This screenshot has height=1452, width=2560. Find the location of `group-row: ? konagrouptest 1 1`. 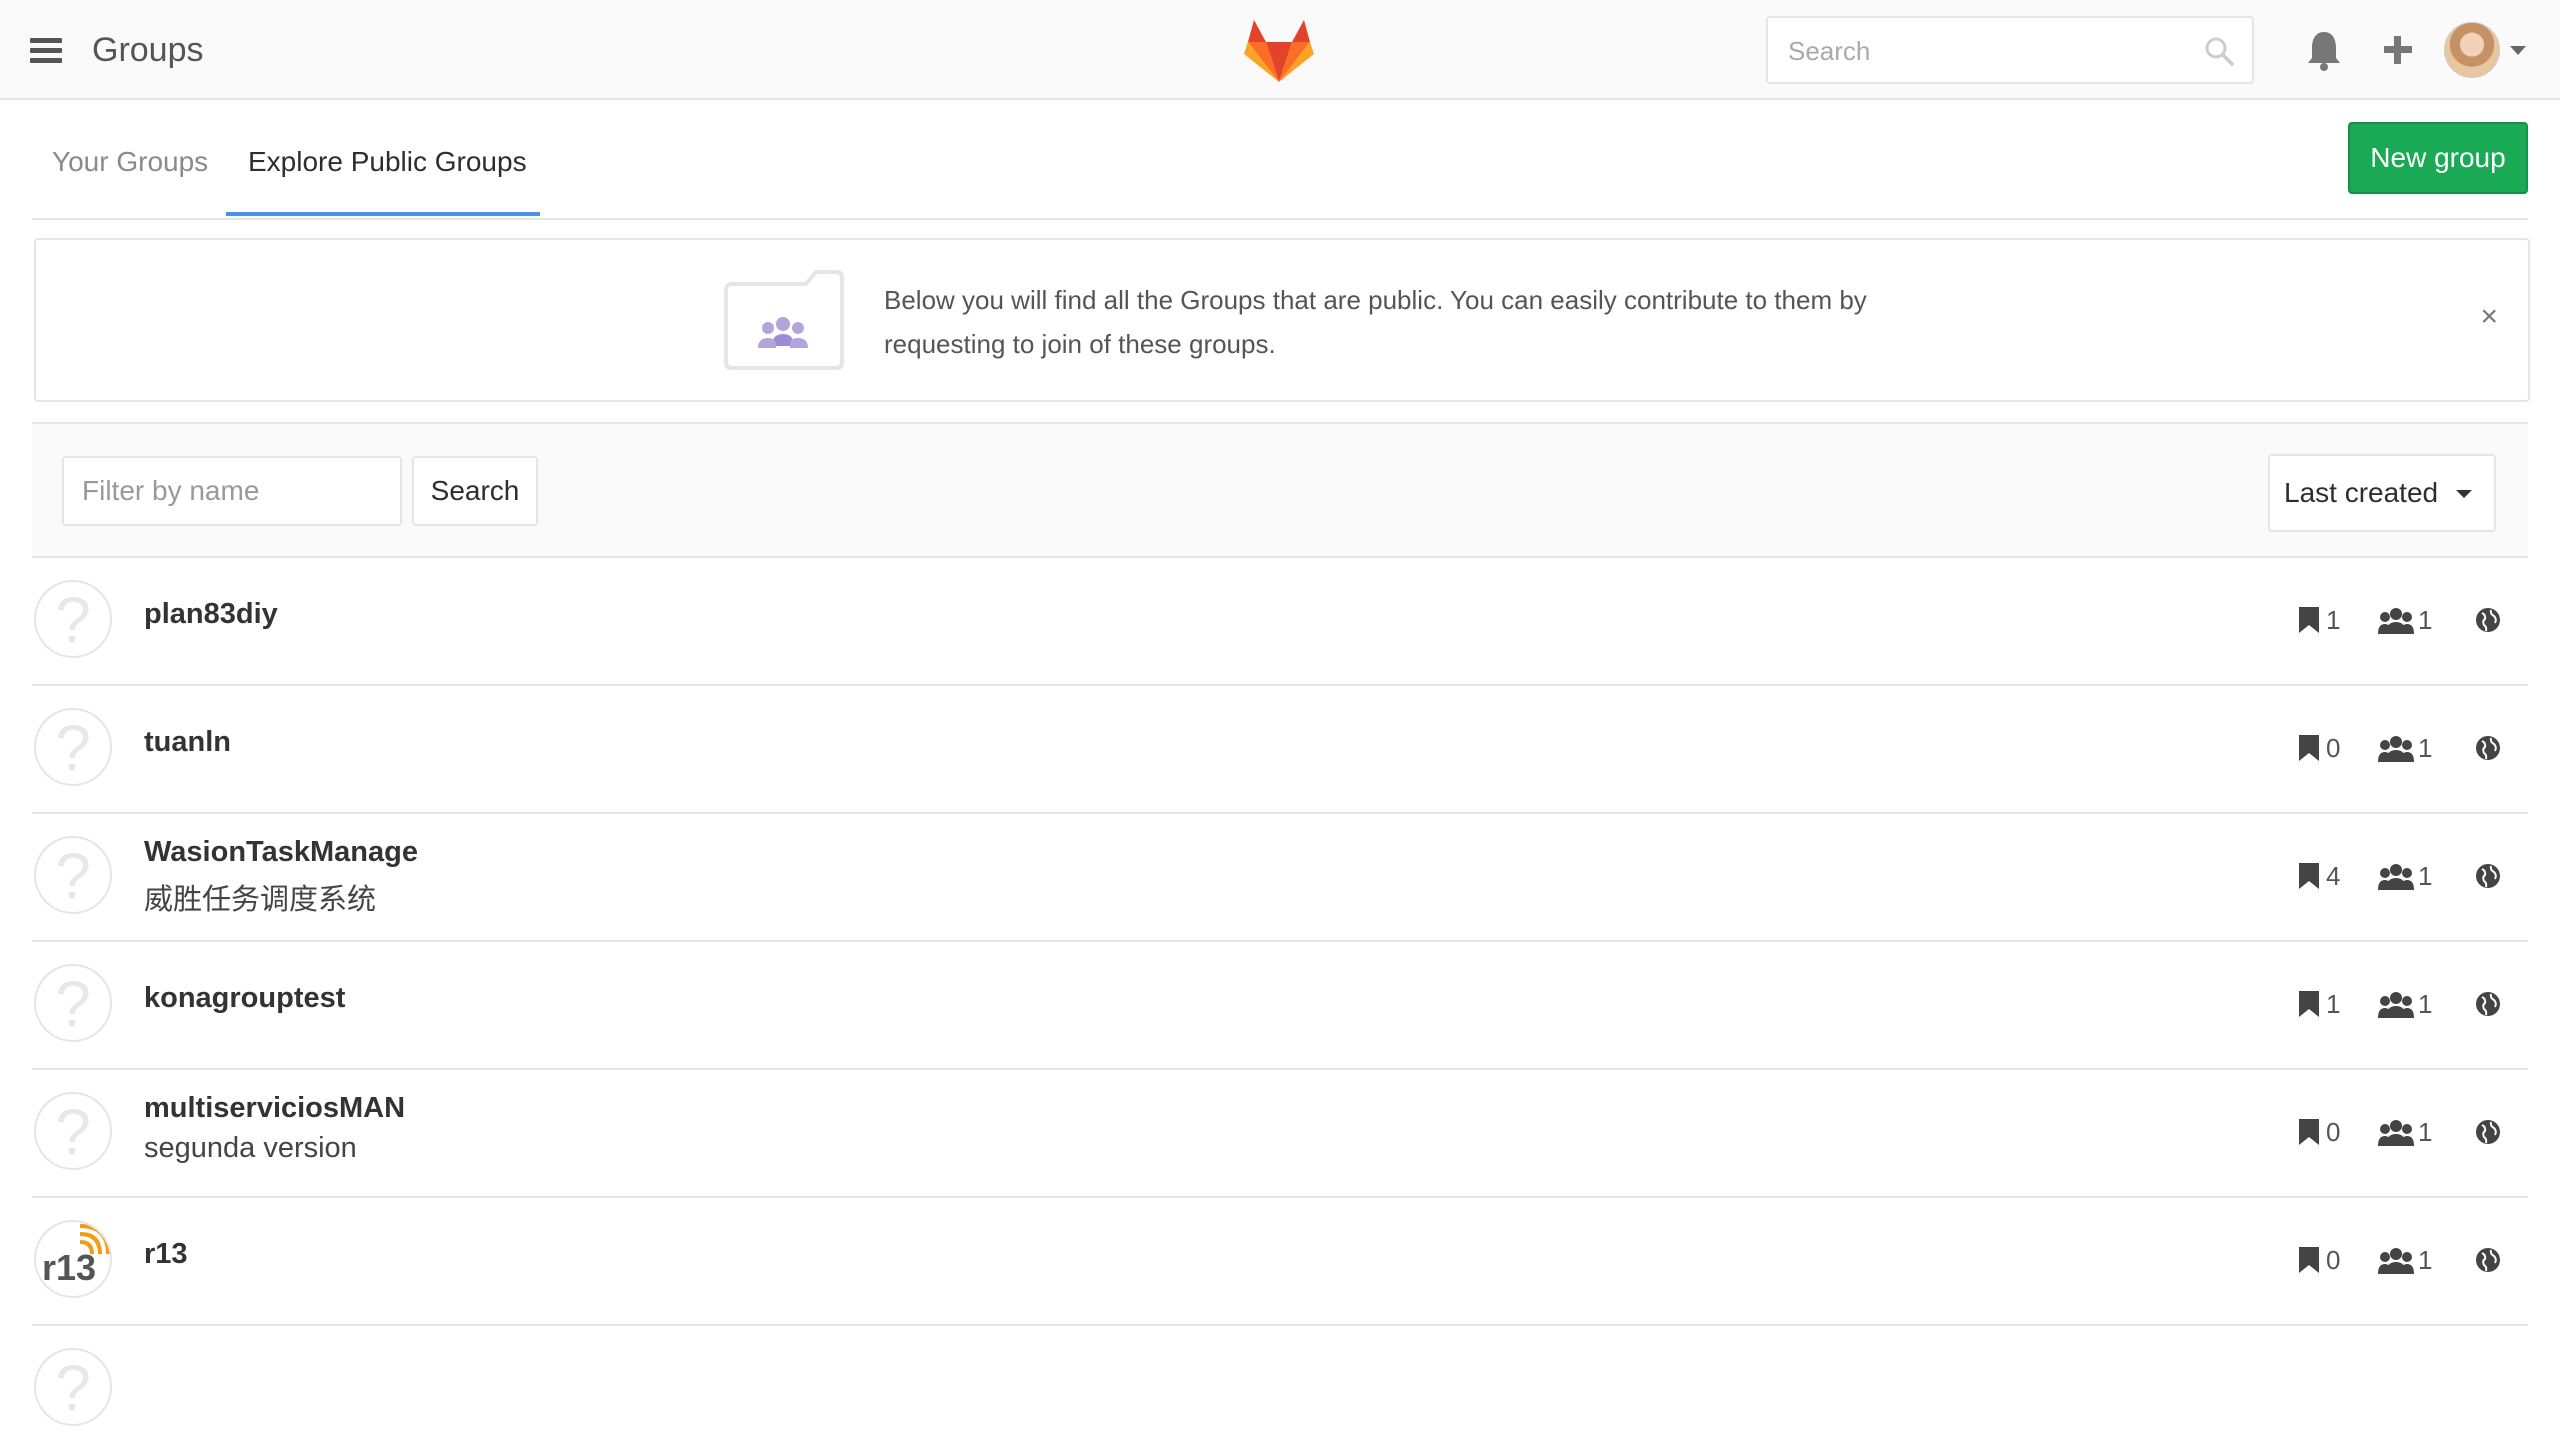

group-row: ? konagrouptest 1 1 is located at coordinates (1280, 1006).